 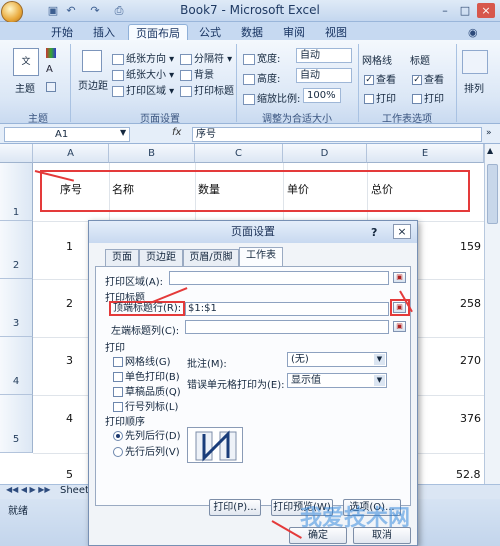 What do you see at coordinates (287, 327) in the screenshot?
I see `cols-repeat-input` at bounding box center [287, 327].